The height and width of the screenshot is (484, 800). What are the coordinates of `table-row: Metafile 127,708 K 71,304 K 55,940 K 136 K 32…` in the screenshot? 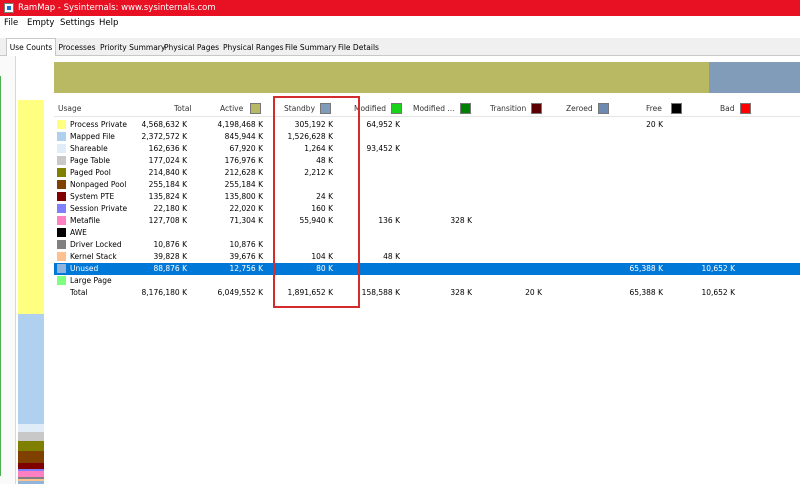 It's located at (427, 221).